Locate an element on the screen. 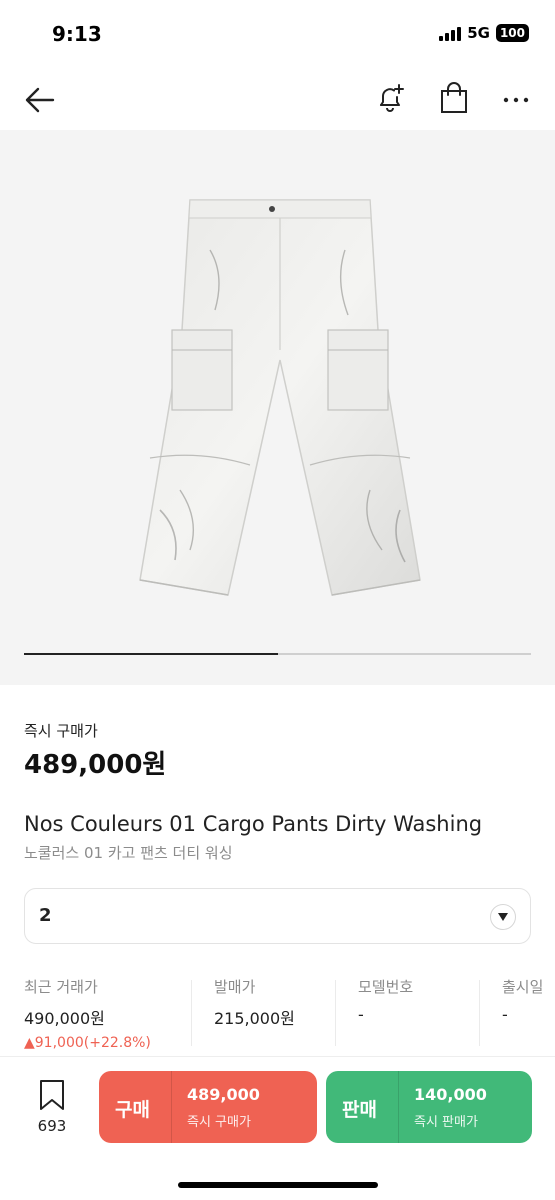  instant-buy-price: 489,000원 is located at coordinates (95, 765).